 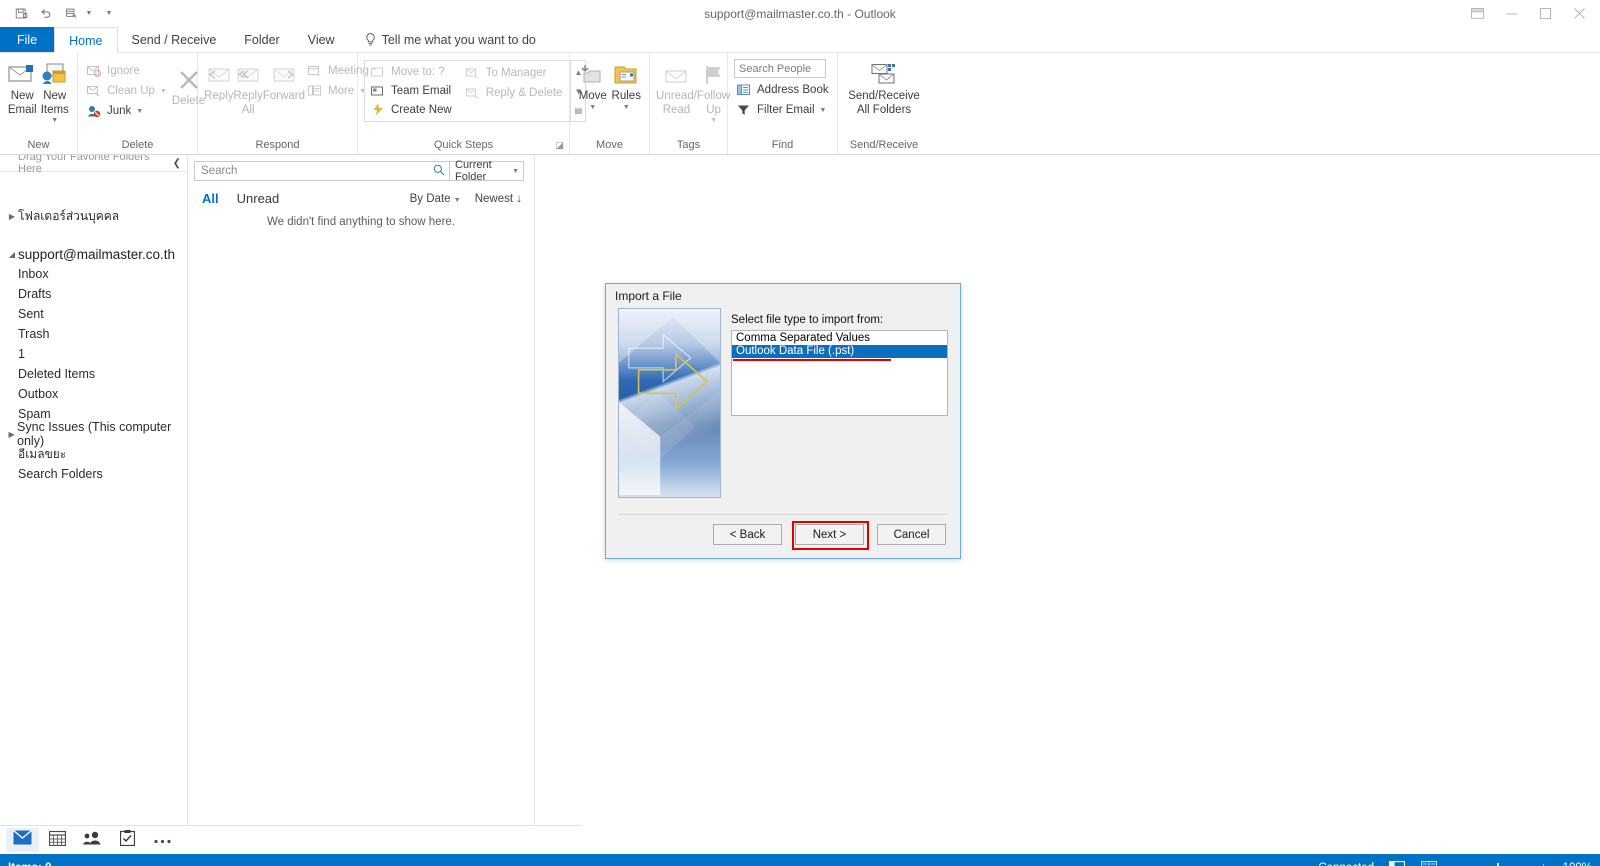 What do you see at coordinates (713, 91) in the screenshot?
I see `follow-up-button: Follow Up ▼` at bounding box center [713, 91].